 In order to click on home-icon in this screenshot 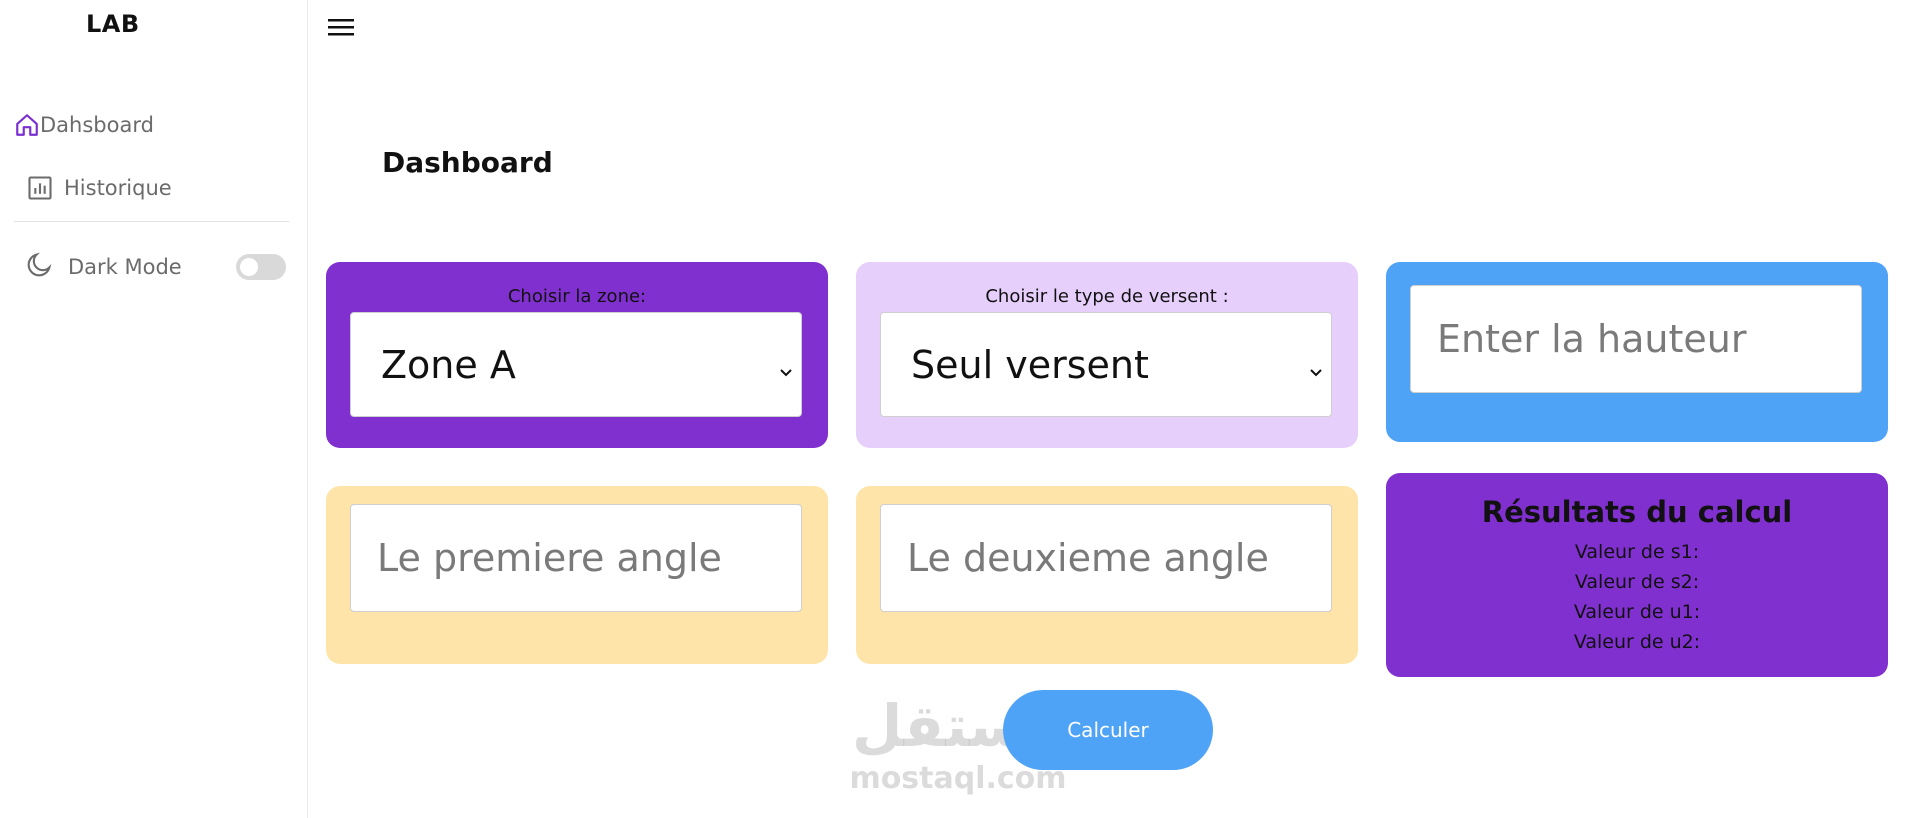, I will do `click(27, 125)`.